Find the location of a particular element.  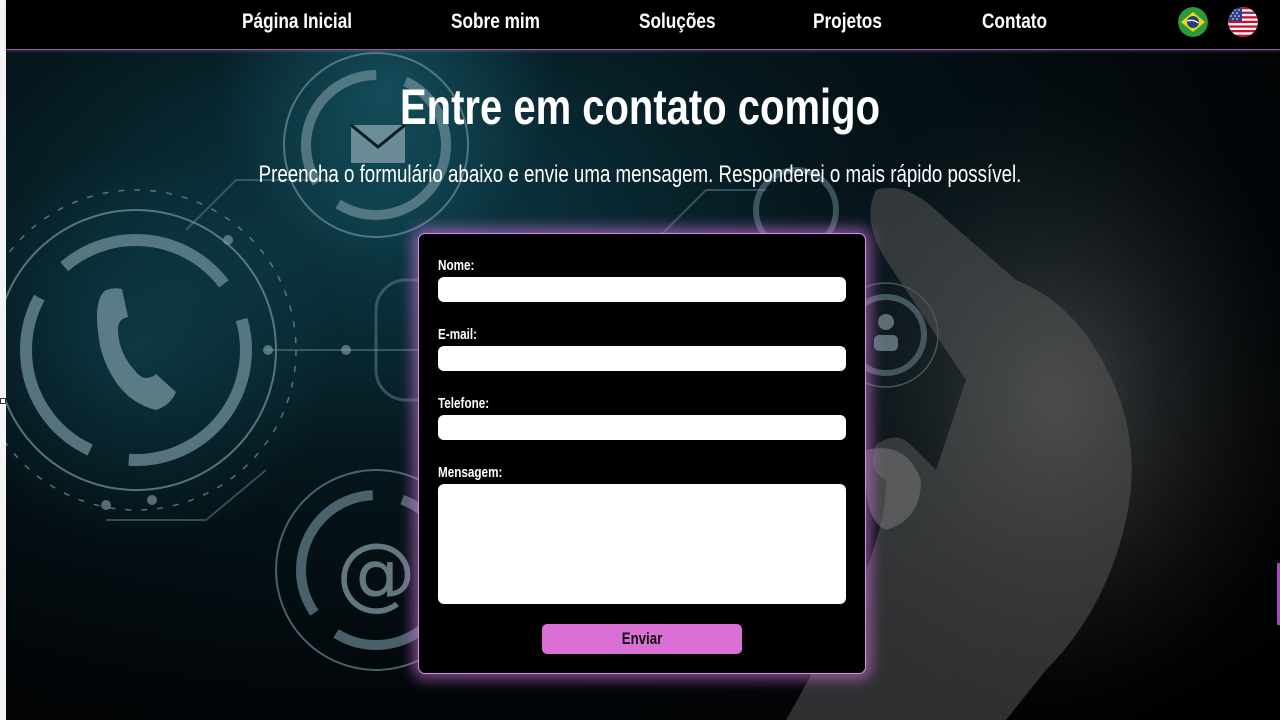

submit-button: Enviar is located at coordinates (642, 639).